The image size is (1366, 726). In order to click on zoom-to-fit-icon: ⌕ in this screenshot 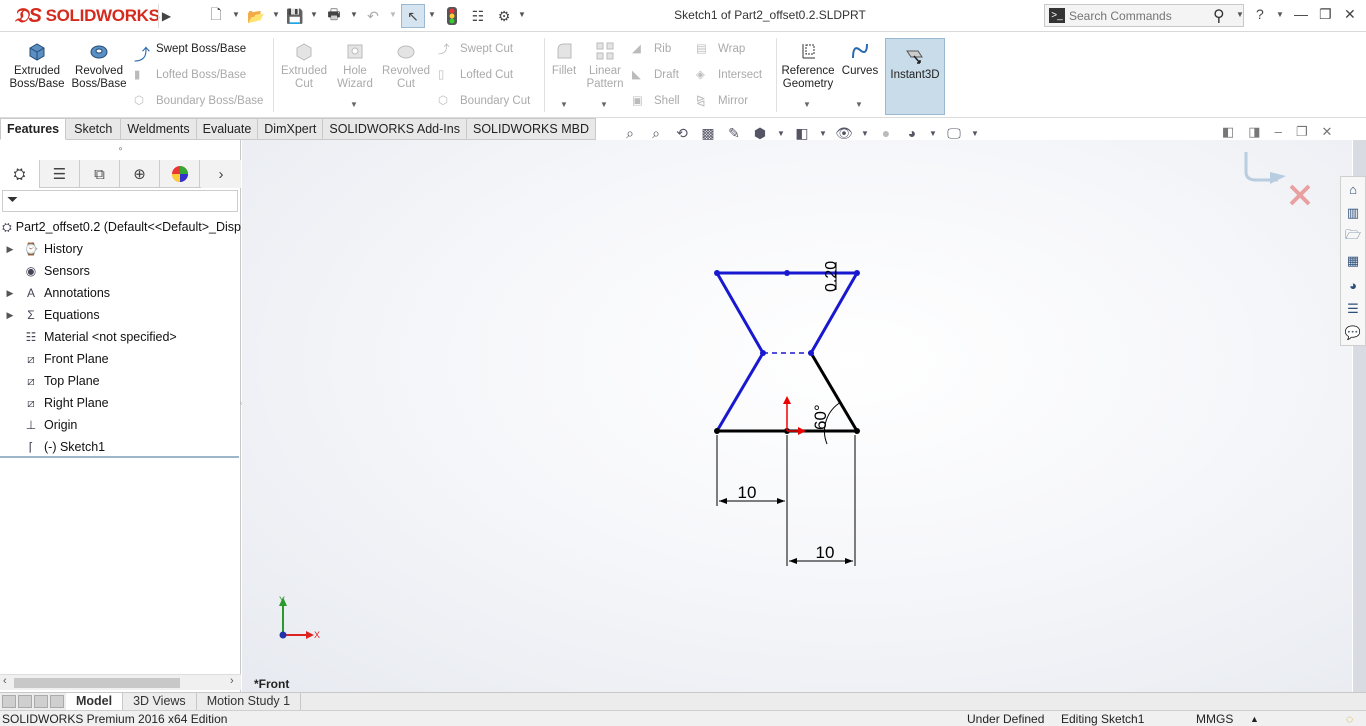, I will do `click(630, 133)`.